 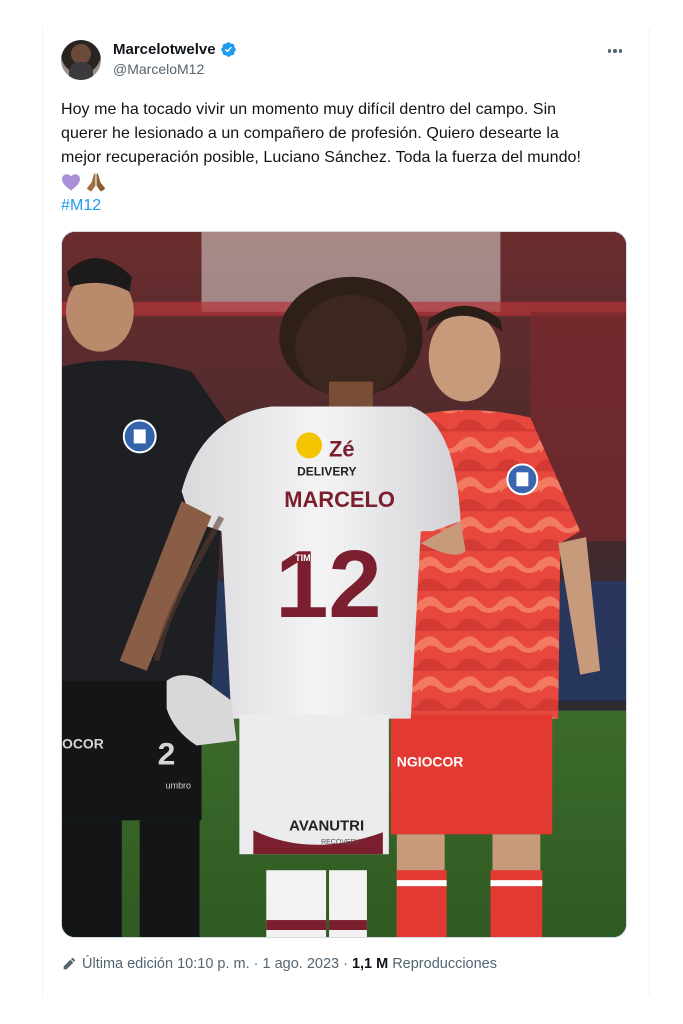 I want to click on shorts-sponsor-sub: RECOVERY, so click(x=340, y=842).